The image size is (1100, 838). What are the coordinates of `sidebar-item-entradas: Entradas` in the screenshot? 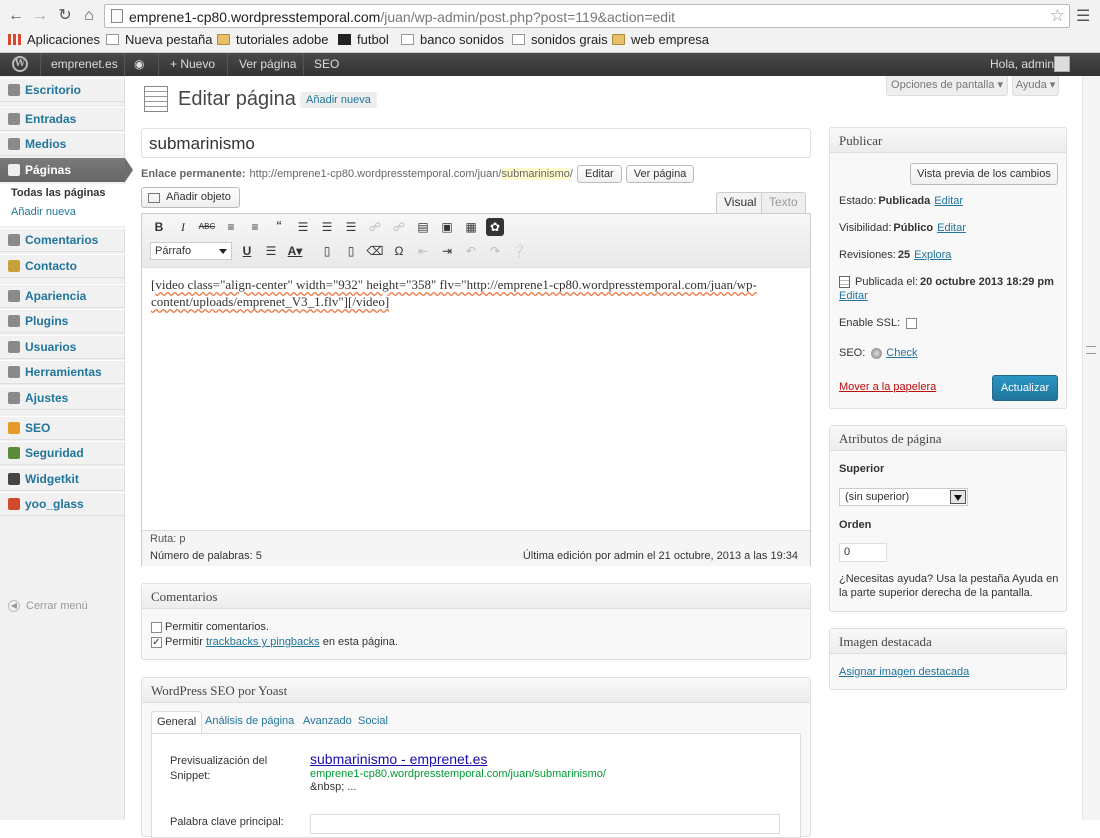 It's located at (62, 119).